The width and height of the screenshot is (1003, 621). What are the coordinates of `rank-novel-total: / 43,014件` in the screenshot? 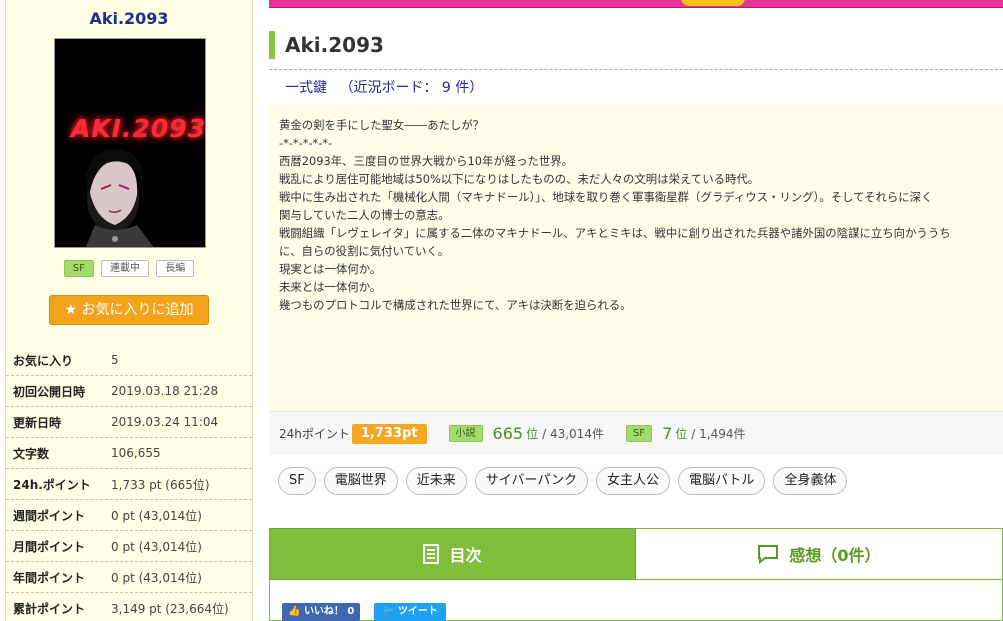 It's located at (573, 434).